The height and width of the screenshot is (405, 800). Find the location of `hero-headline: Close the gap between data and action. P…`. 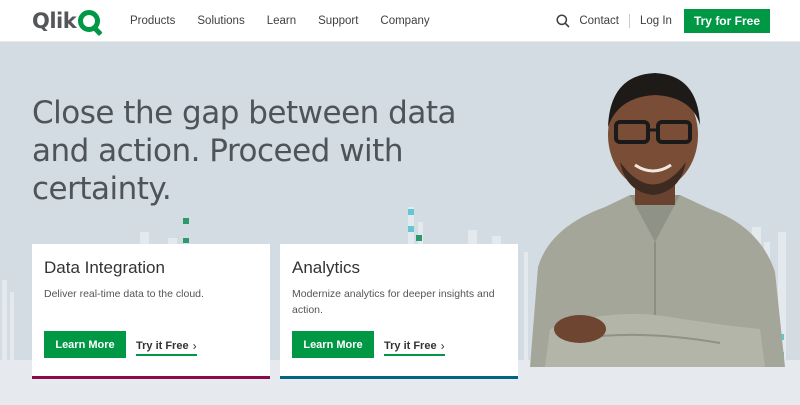

hero-headline: Close the gap between data and action. P… is located at coordinates (244, 151).